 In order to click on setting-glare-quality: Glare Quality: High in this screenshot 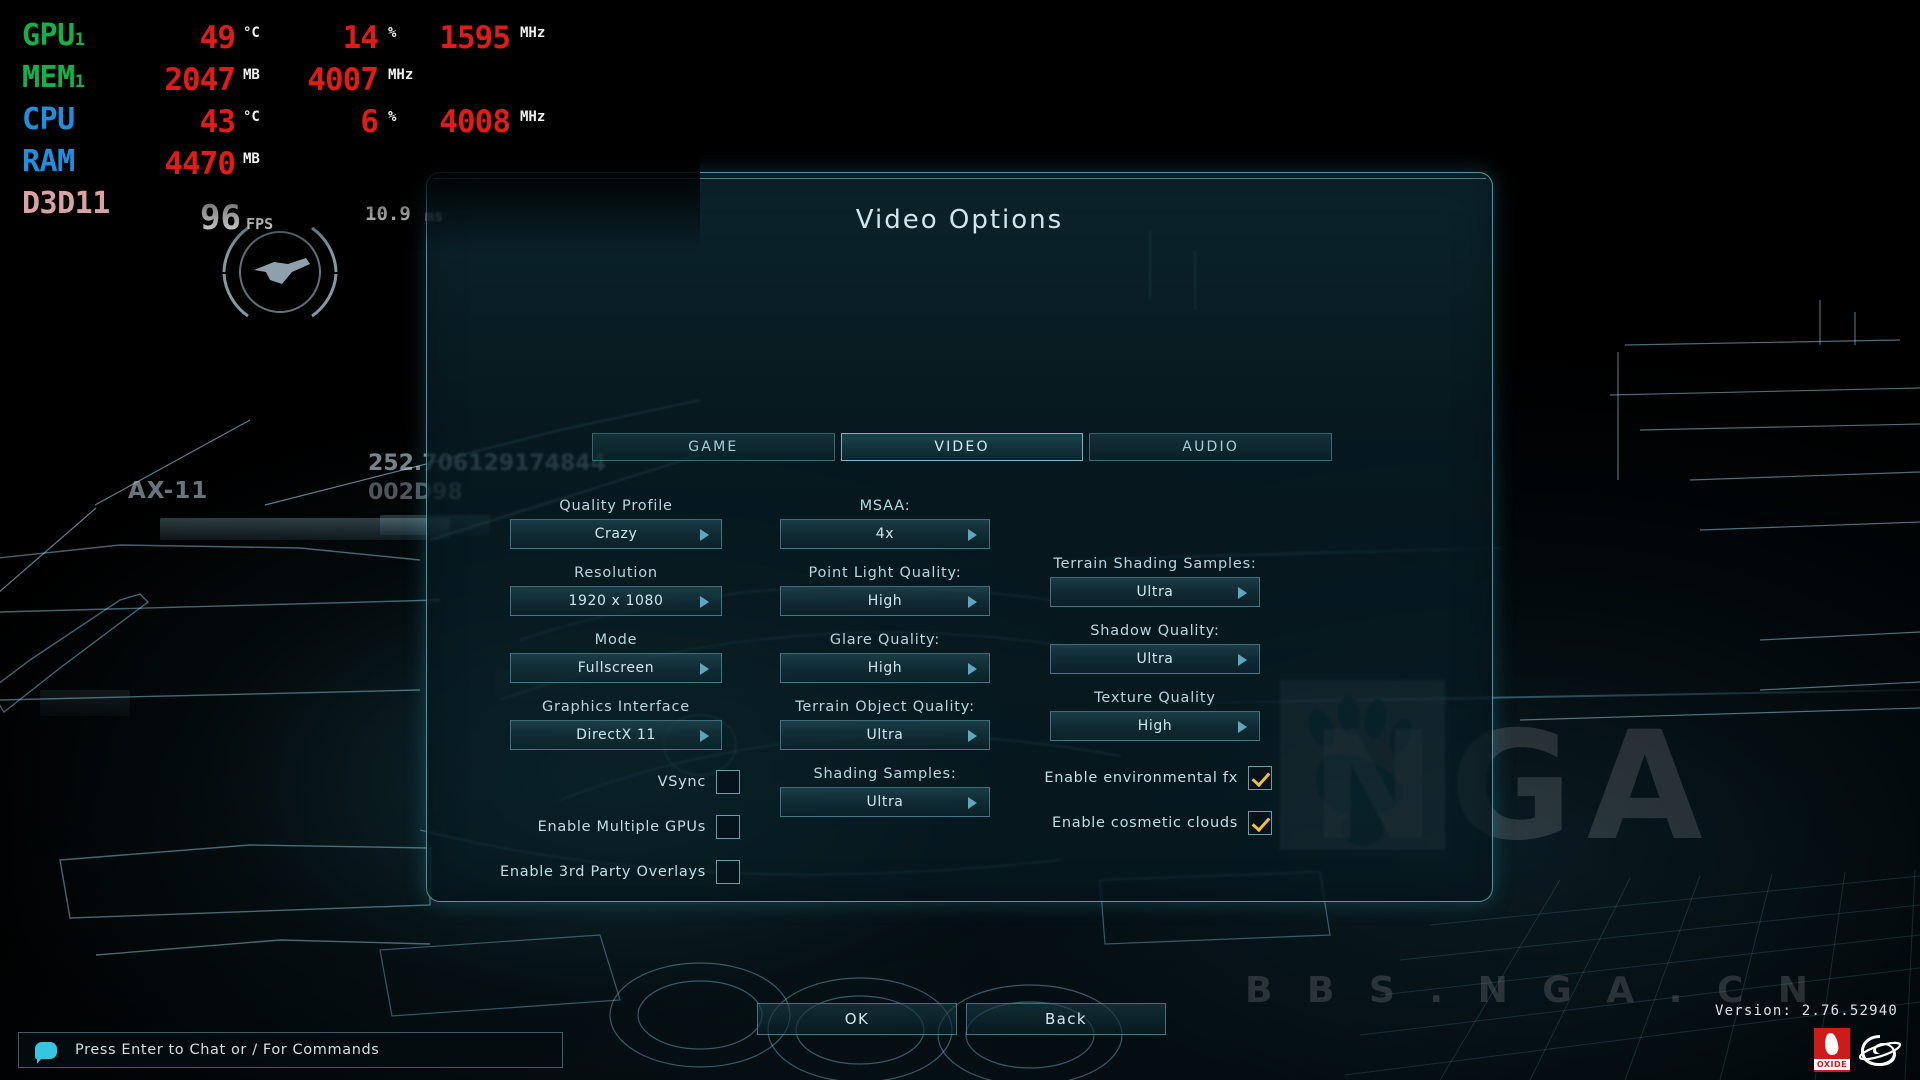, I will do `click(885, 657)`.